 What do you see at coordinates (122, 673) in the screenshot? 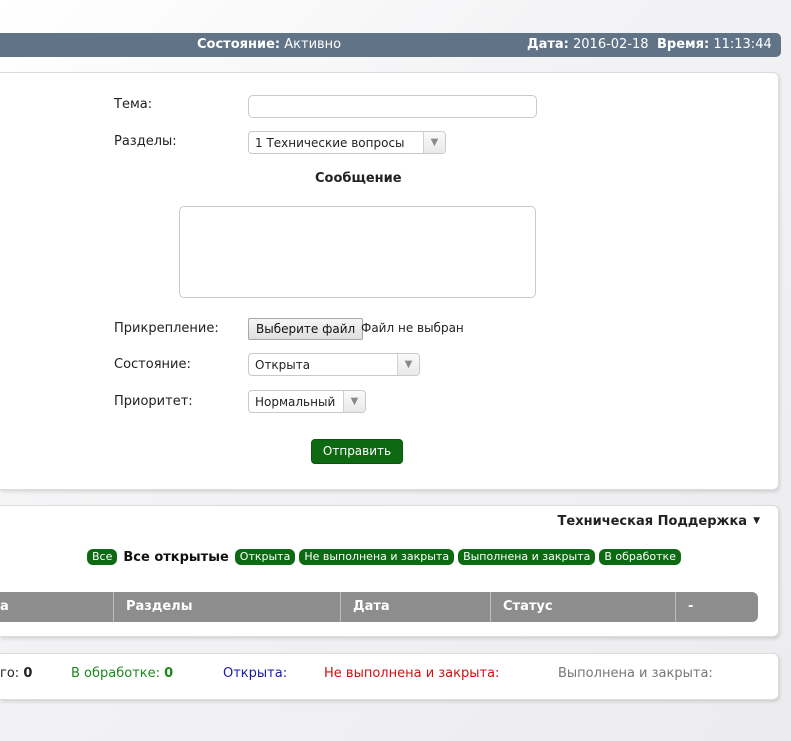
I see `stat-in-progress: В обработке: 0` at bounding box center [122, 673].